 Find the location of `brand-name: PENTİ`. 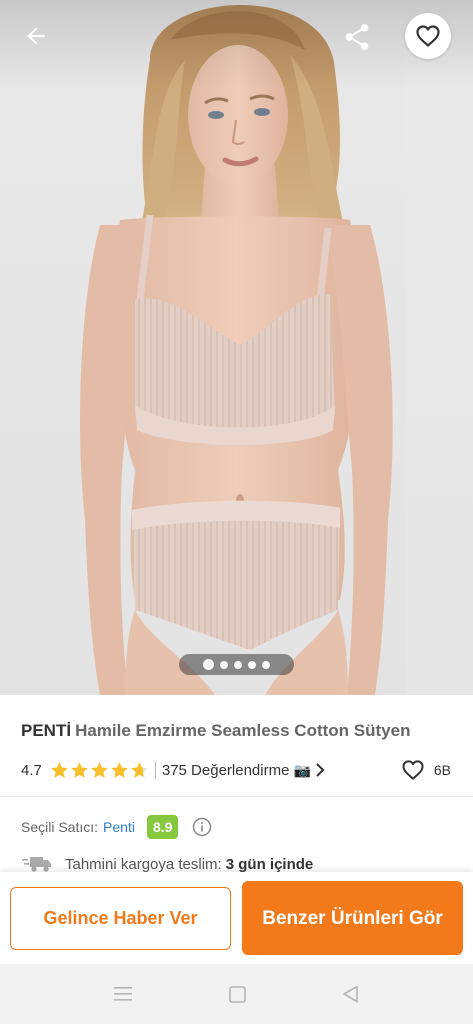

brand-name: PENTİ is located at coordinates (46, 730).